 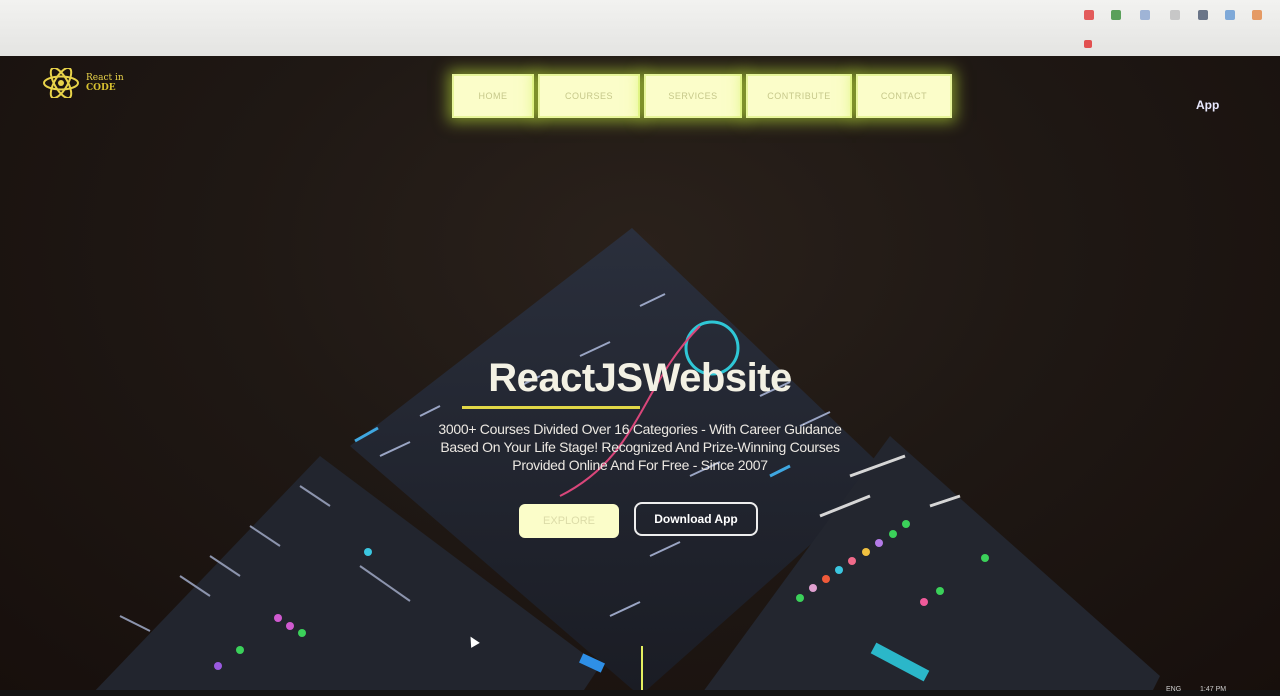 I want to click on logo-text: React in CODE, so click(x=105, y=83).